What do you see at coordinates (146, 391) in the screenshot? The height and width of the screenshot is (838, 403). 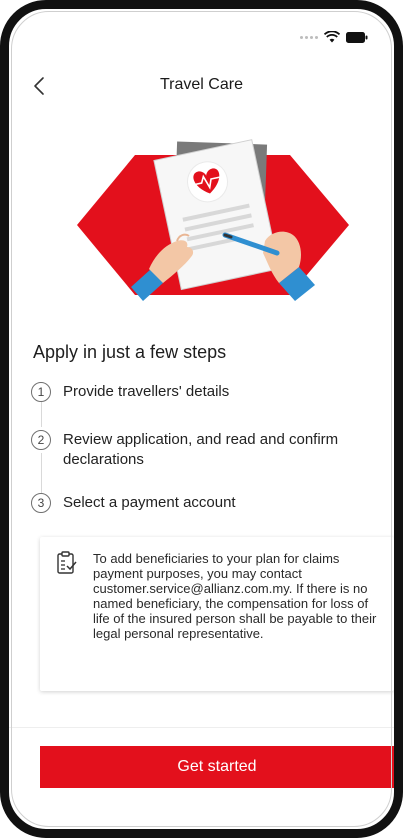 I see `step-label: Provide travellers' details` at bounding box center [146, 391].